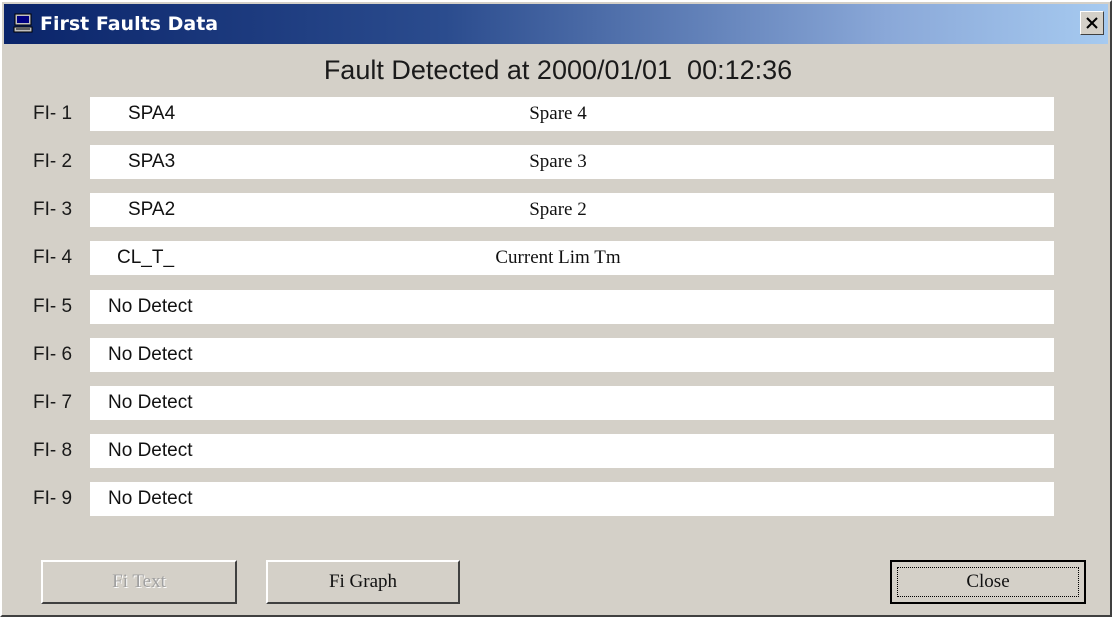 The height and width of the screenshot is (617, 1112). Describe the element at coordinates (53, 161) in the screenshot. I see `fault-index-label: FI- 2` at that location.